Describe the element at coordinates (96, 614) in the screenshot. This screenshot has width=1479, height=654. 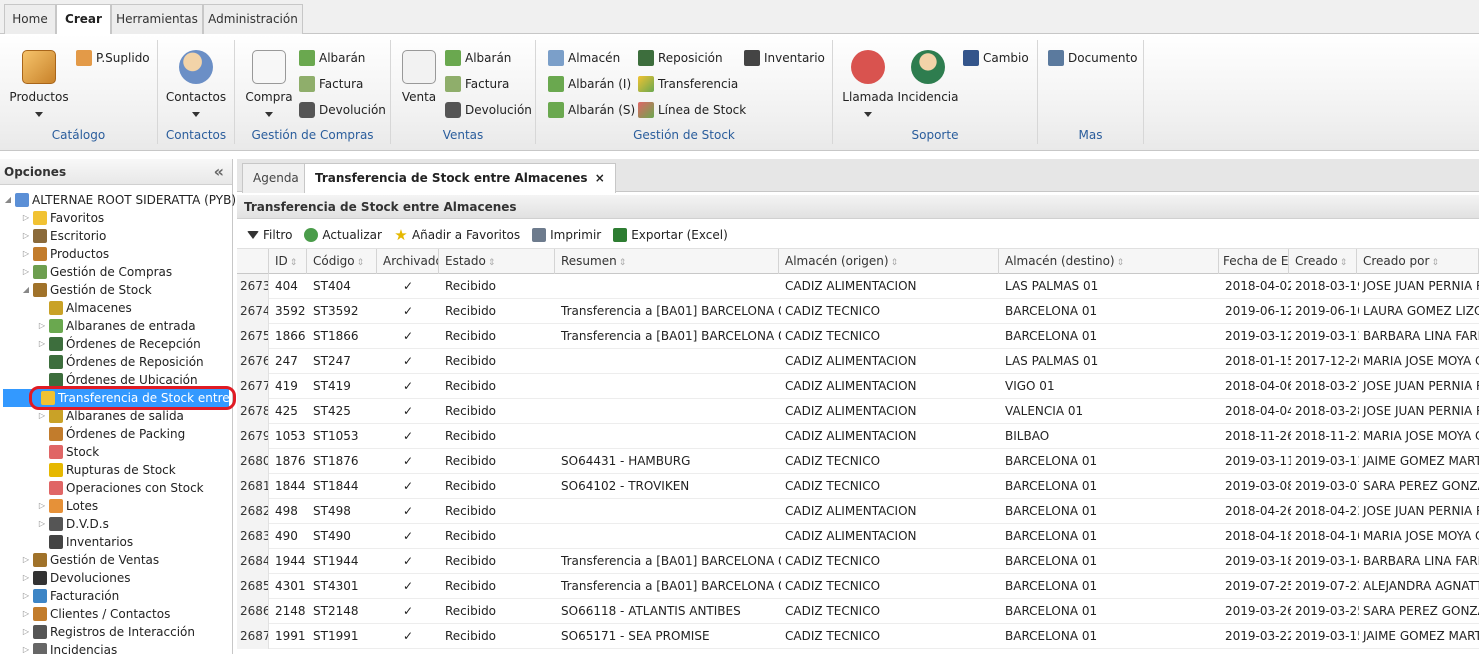
I see `tree-item: ▷ Clientes / Contactos` at that location.